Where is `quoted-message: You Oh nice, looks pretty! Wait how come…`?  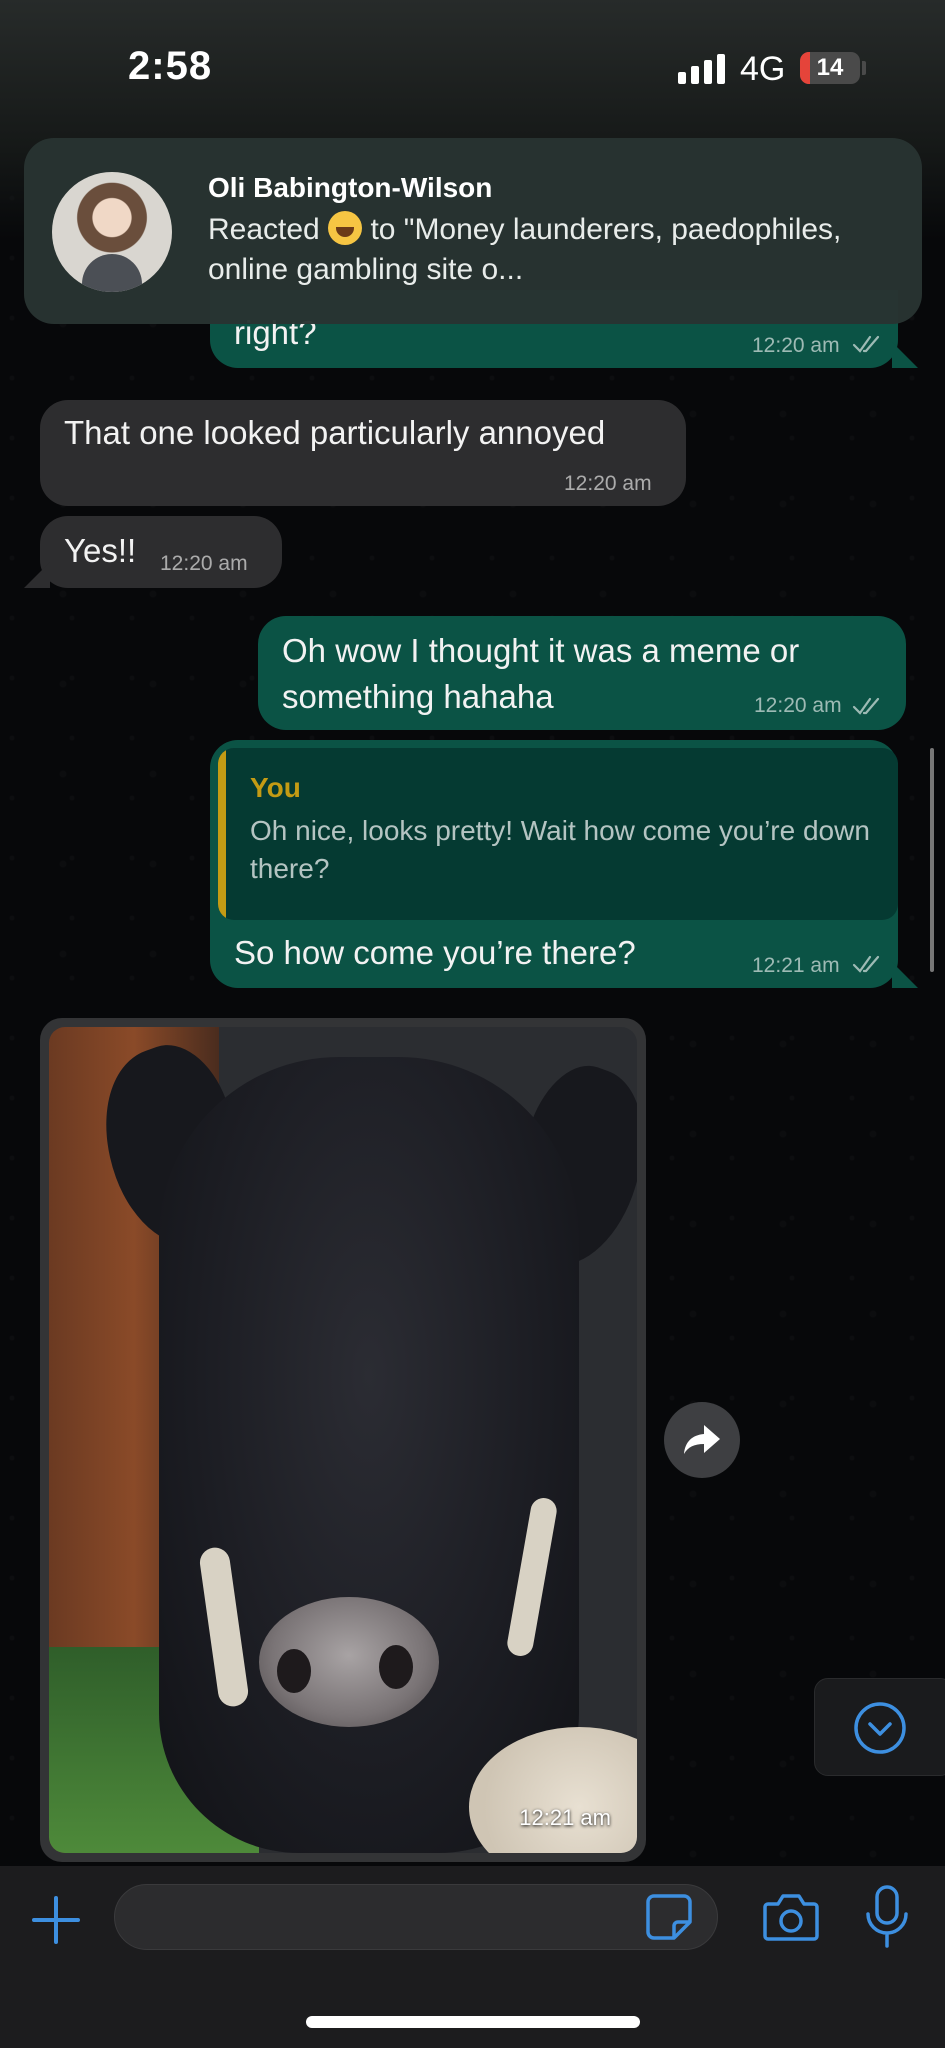
quoted-message: You Oh nice, looks pretty! Wait how come… is located at coordinates (558, 834).